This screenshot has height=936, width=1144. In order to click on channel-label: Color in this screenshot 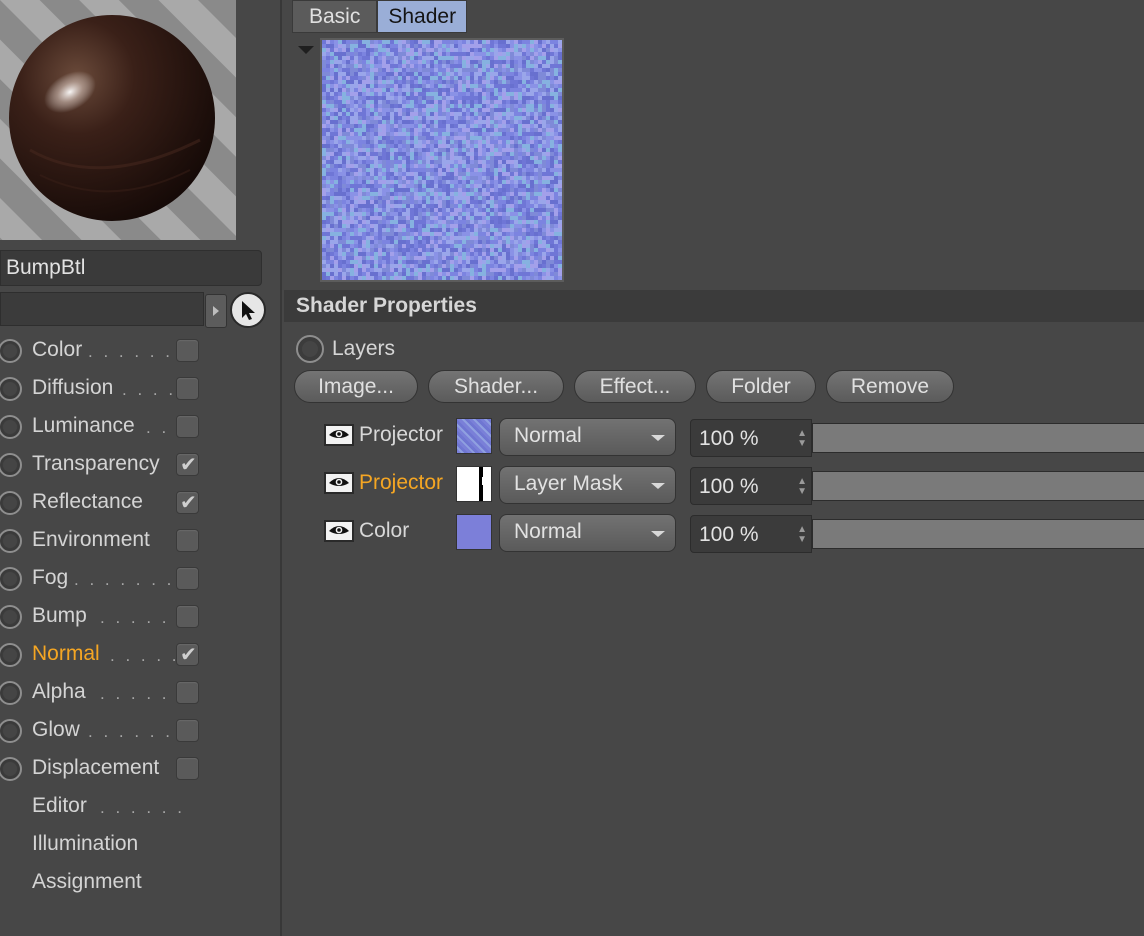, I will do `click(57, 350)`.